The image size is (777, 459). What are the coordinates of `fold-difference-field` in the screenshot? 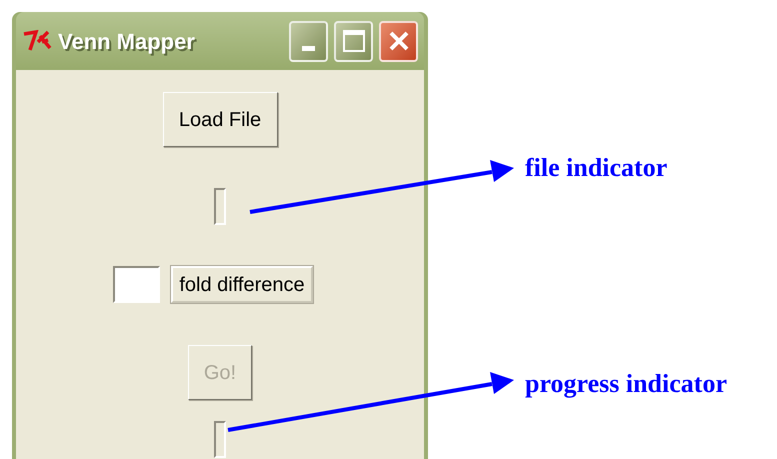 It's located at (136, 284).